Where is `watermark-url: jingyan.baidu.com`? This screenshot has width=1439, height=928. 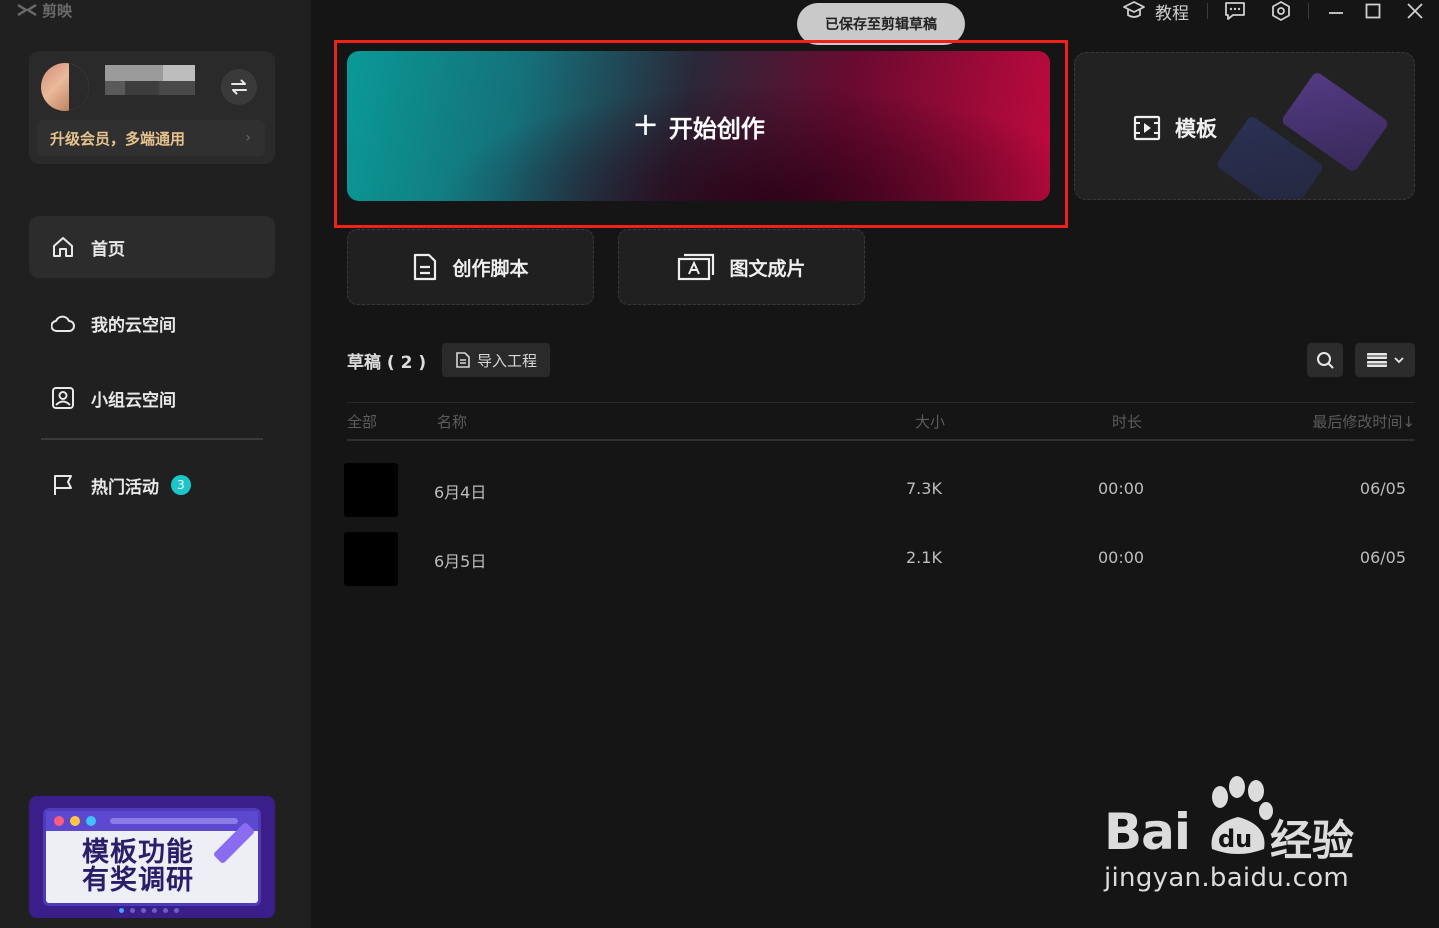 watermark-url: jingyan.baidu.com is located at coordinates (1227, 878).